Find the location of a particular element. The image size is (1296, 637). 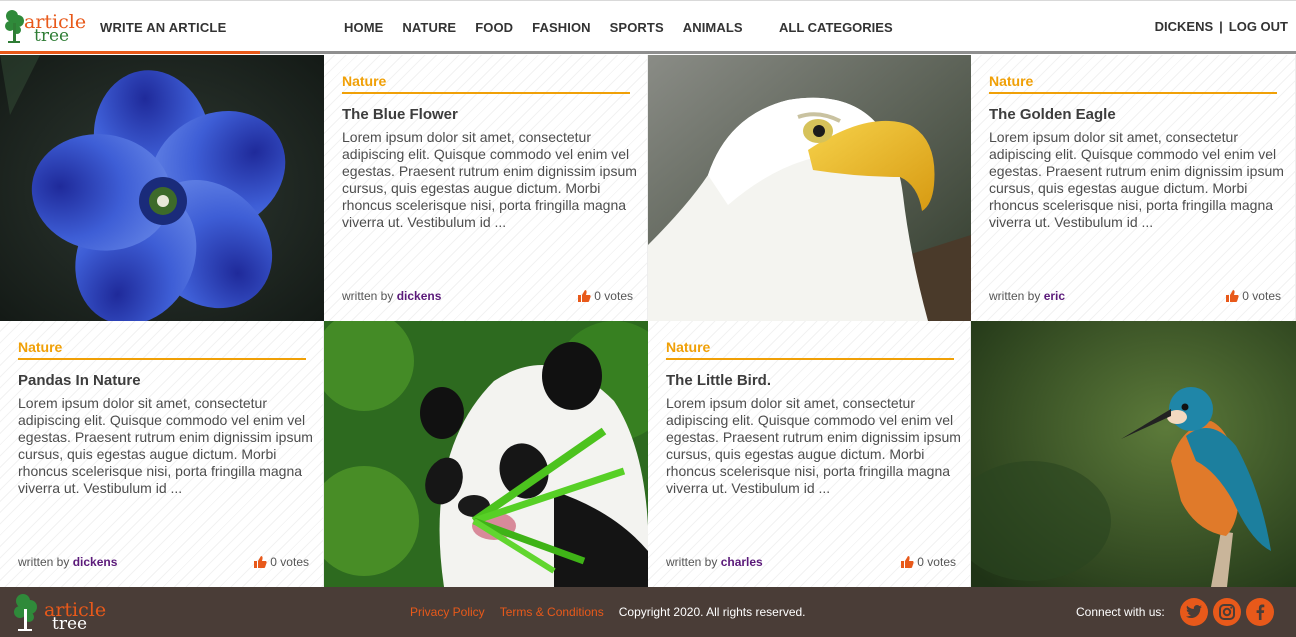

connect-label: Connect with us: is located at coordinates (1120, 612).